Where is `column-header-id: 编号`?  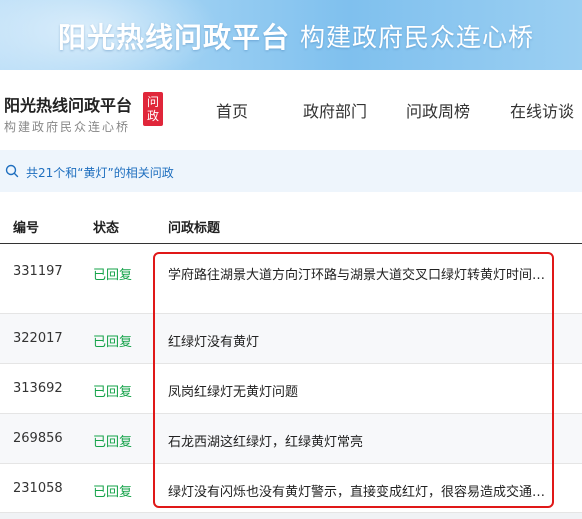
column-header-id: 编号 is located at coordinates (26, 228).